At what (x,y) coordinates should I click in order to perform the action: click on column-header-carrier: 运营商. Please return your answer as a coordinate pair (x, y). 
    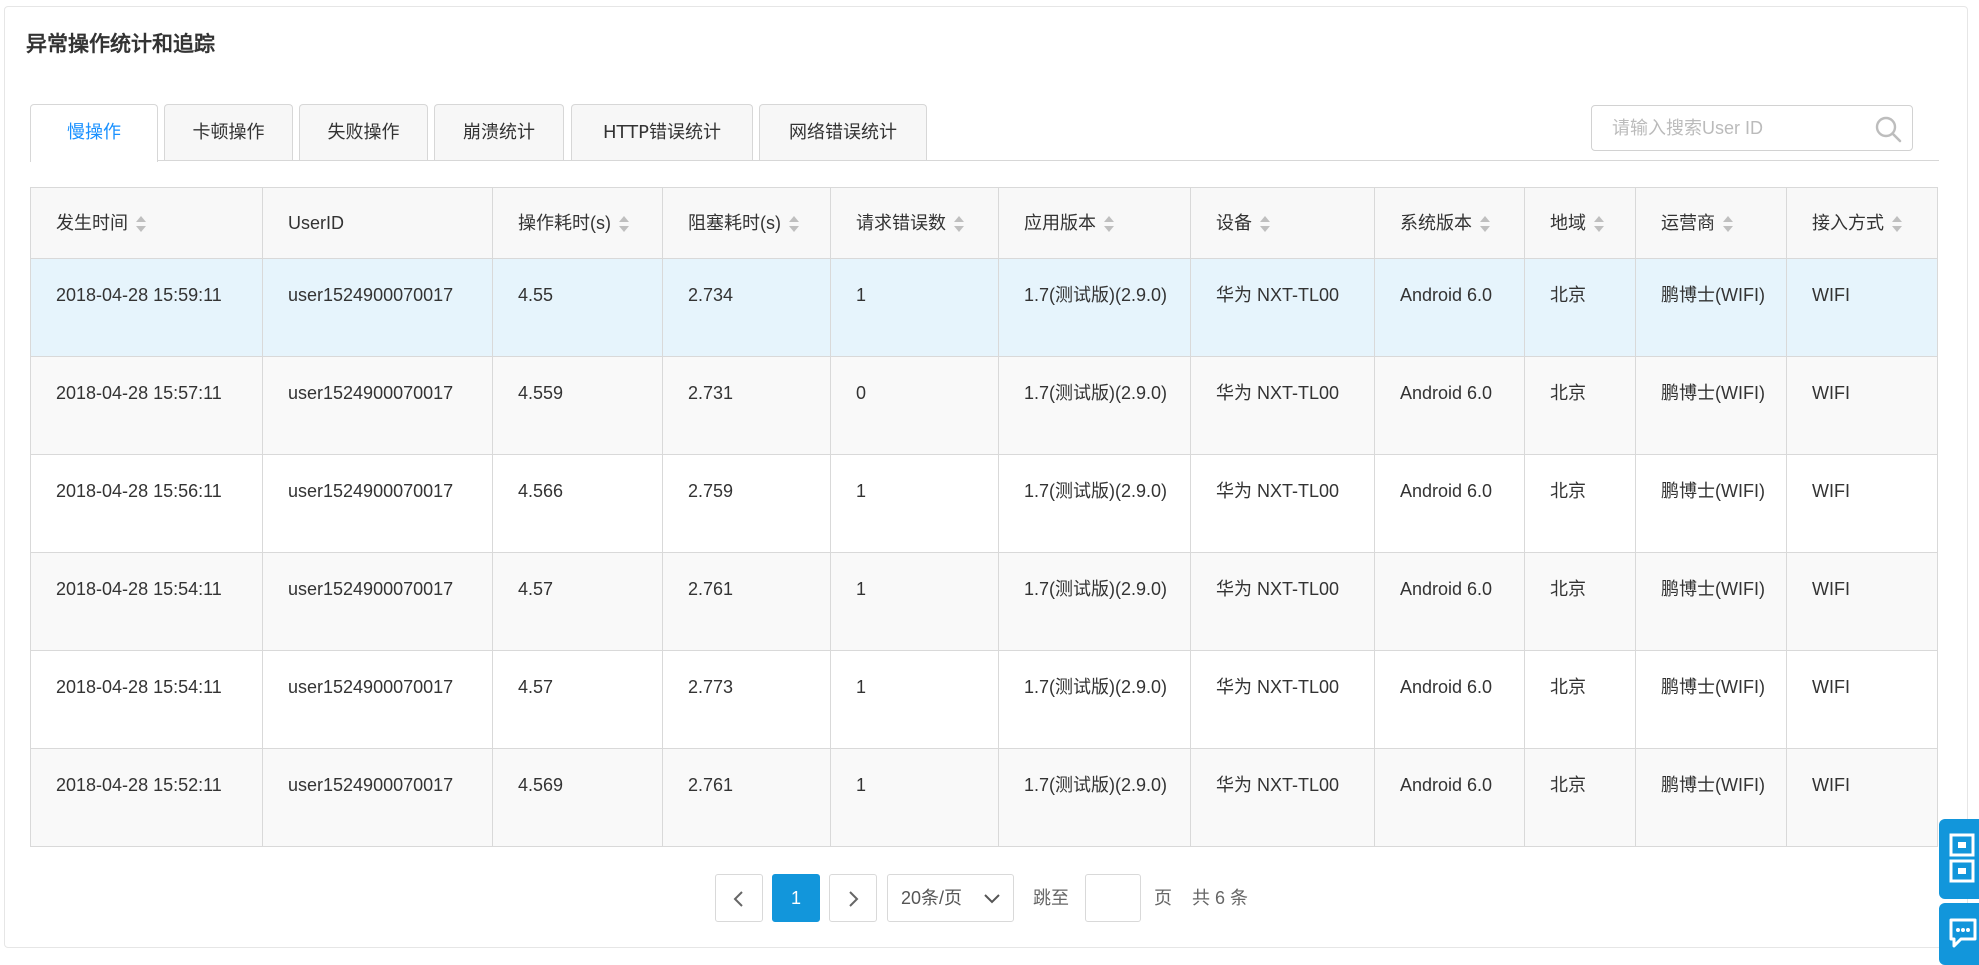
    Looking at the image, I should click on (1711, 223).